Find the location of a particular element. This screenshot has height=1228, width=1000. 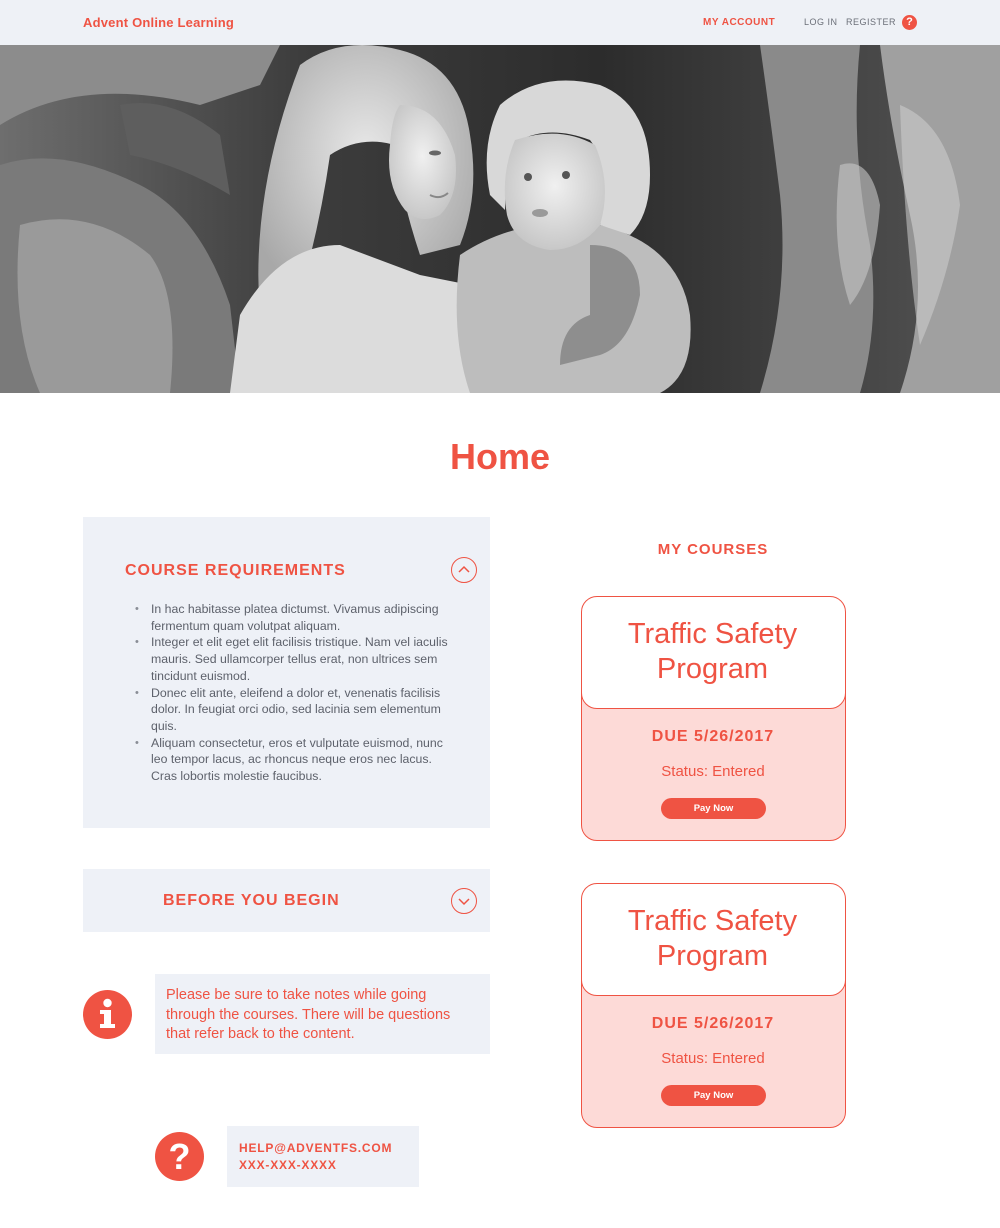

nav-my-account-link: MY ACCOUNT is located at coordinates (739, 22).